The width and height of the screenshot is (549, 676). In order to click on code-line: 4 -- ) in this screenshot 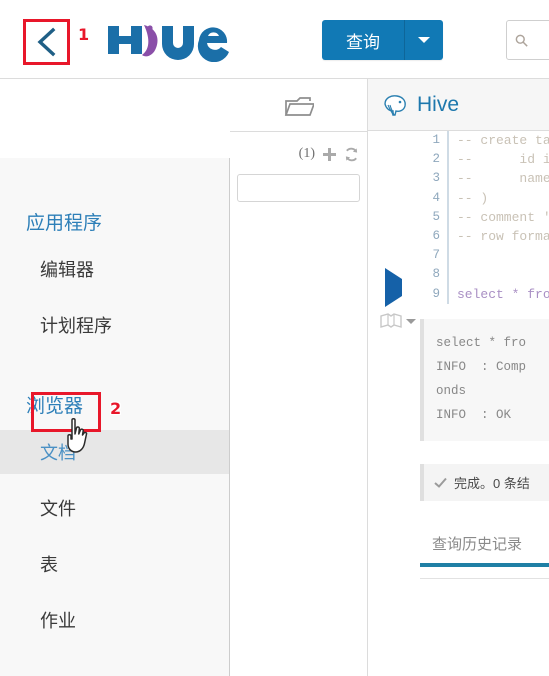, I will do `click(484, 198)`.